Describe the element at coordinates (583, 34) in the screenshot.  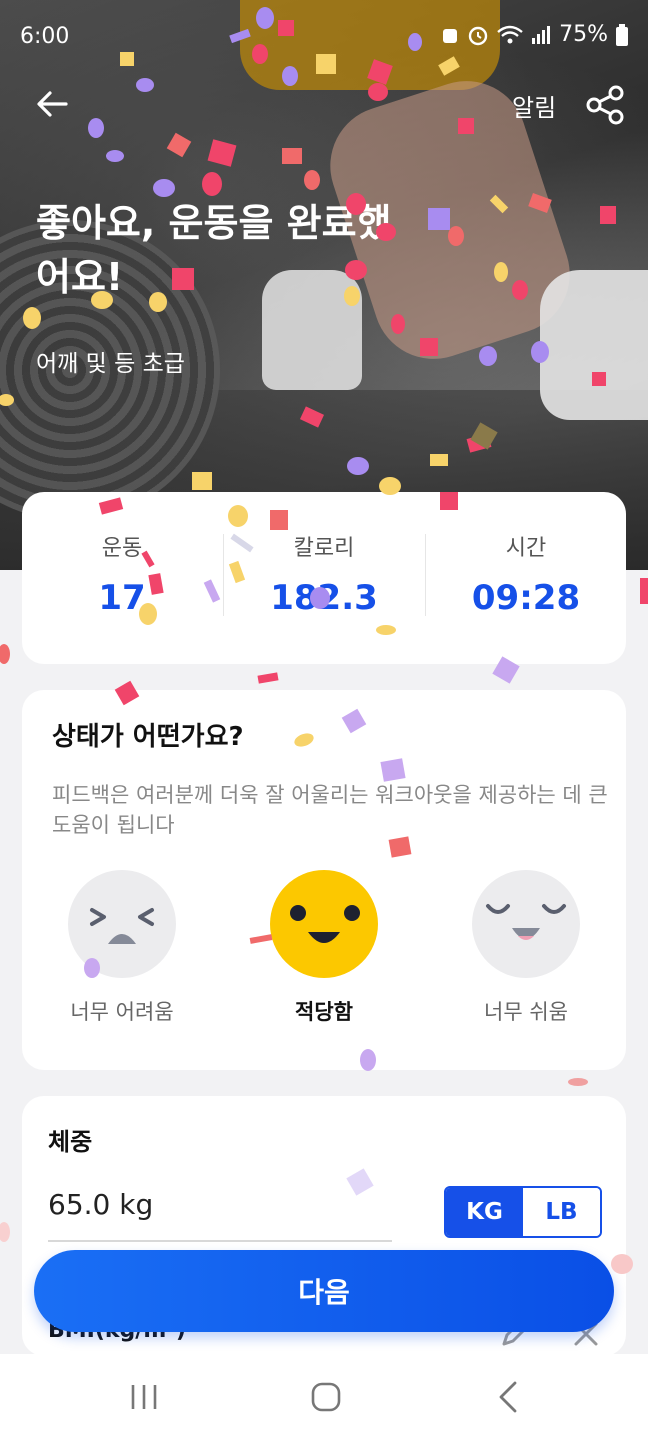
I see `battery-percent: 75%` at that location.